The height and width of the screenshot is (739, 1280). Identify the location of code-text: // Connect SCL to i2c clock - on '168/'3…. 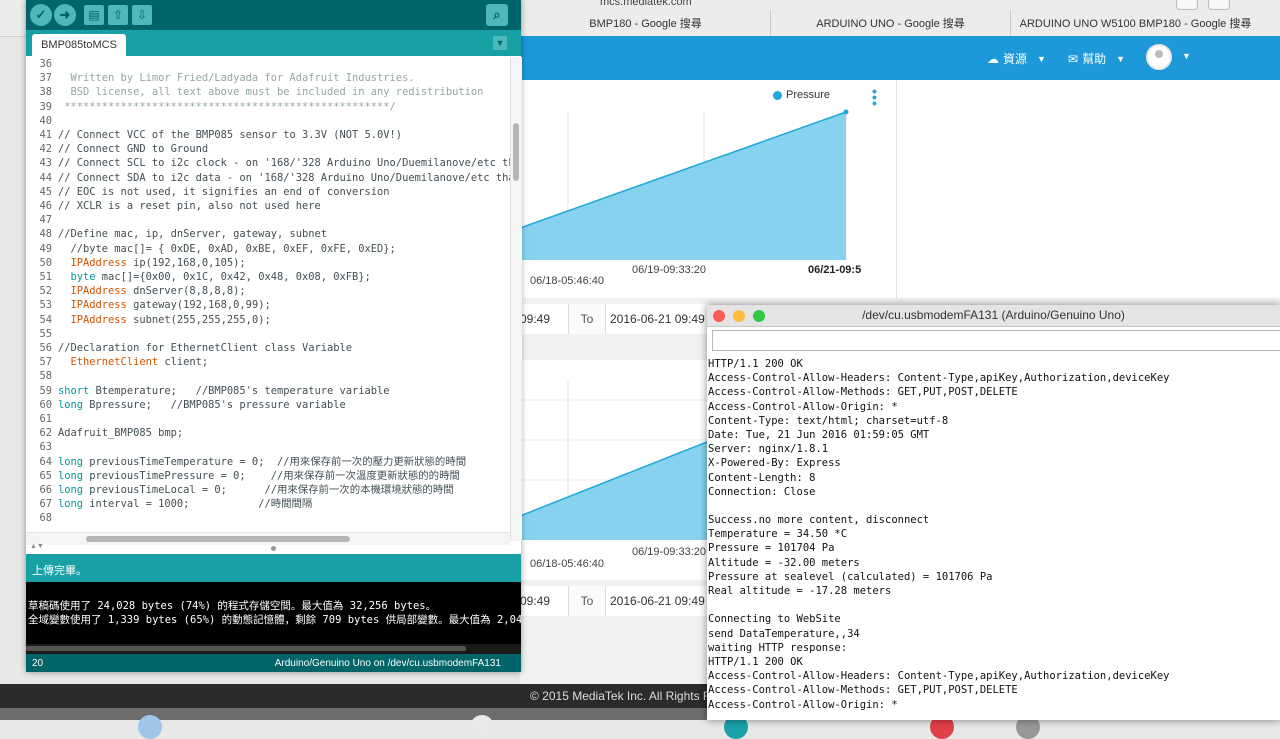
(284, 163).